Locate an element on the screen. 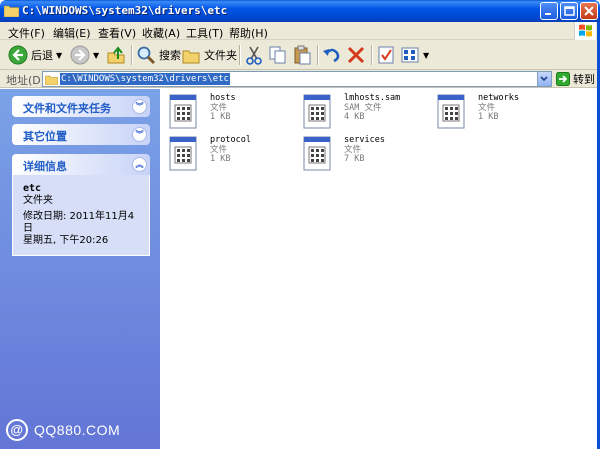  go-icon is located at coordinates (563, 79).